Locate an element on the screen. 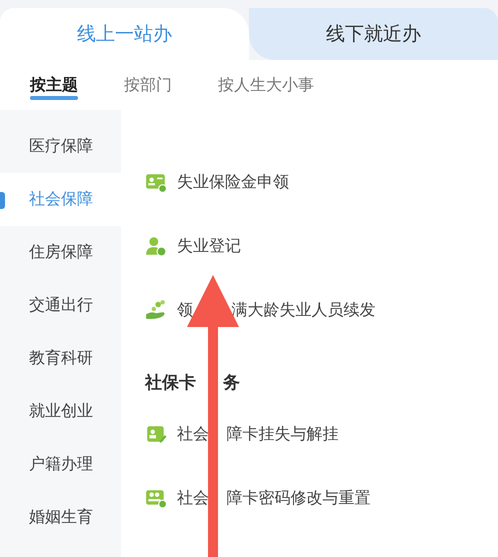 The height and width of the screenshot is (557, 498). service-link: 失业登记 is located at coordinates (209, 246).